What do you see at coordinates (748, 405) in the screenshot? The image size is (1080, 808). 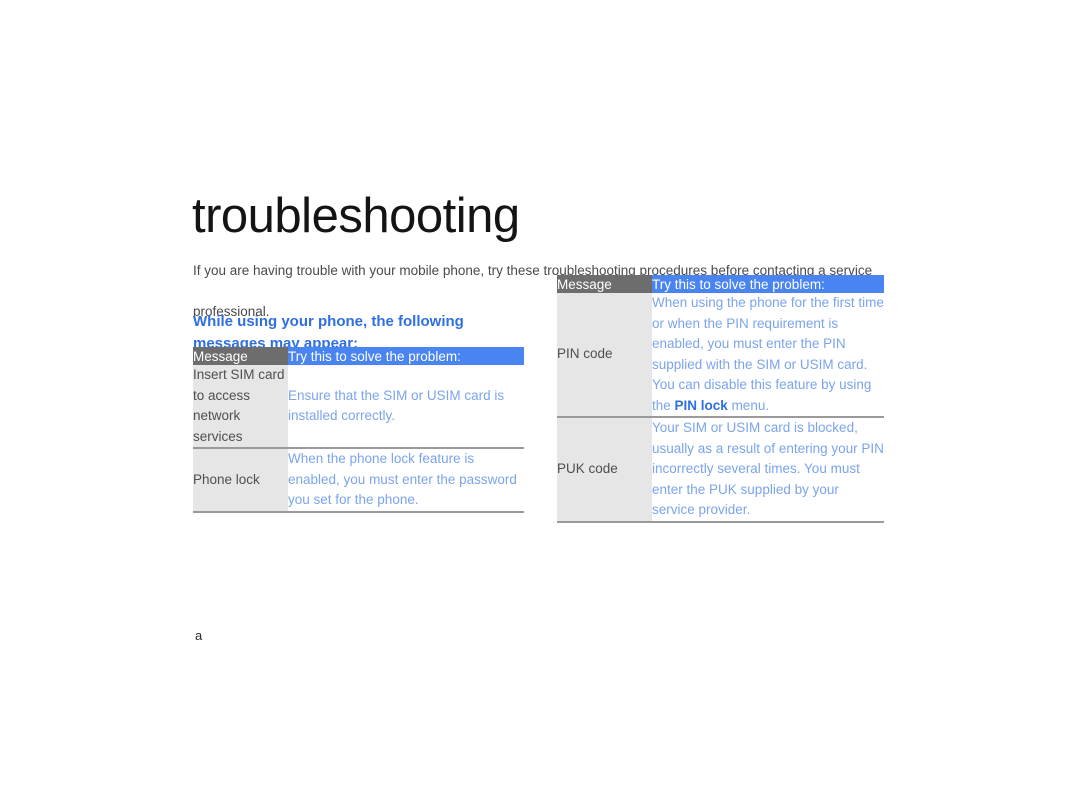 I see `cell-solution-text-post: menu.` at bounding box center [748, 405].